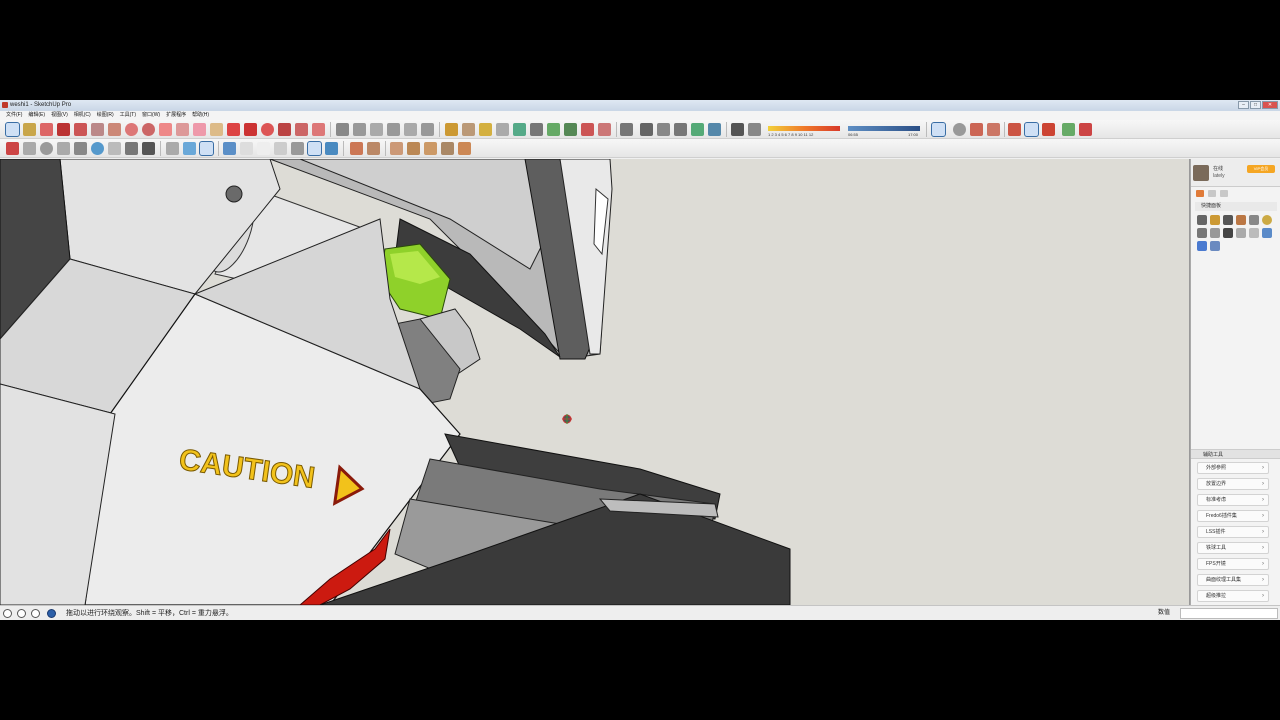 This screenshot has width=1280, height=720. Describe the element at coordinates (284, 129) in the screenshot. I see `follow-me-icon` at that location.